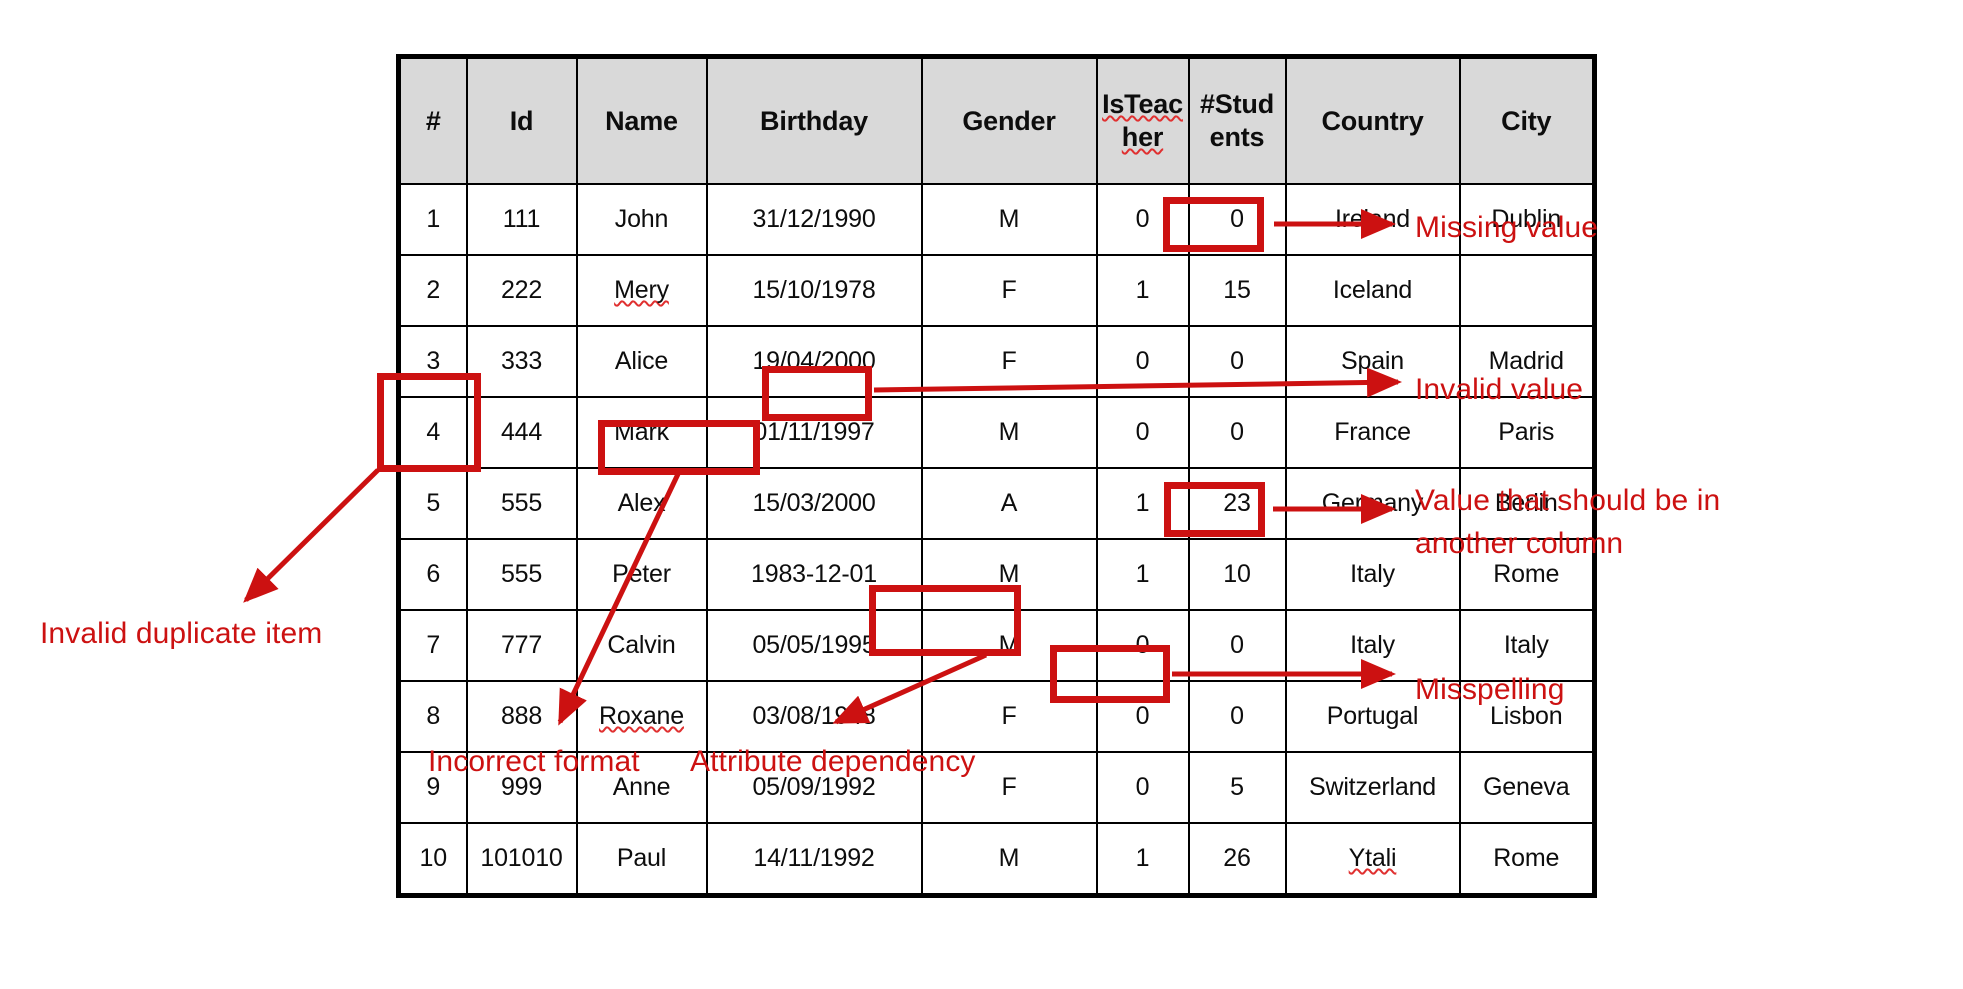  What do you see at coordinates (1372, 859) in the screenshot?
I see `cell-country: Ytali` at bounding box center [1372, 859].